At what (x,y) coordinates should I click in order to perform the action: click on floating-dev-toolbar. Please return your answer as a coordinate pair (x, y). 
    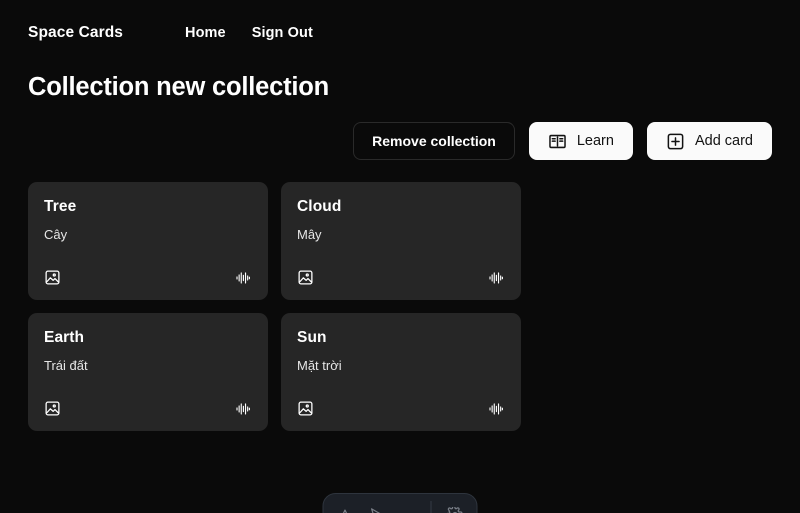
    Looking at the image, I should click on (400, 503).